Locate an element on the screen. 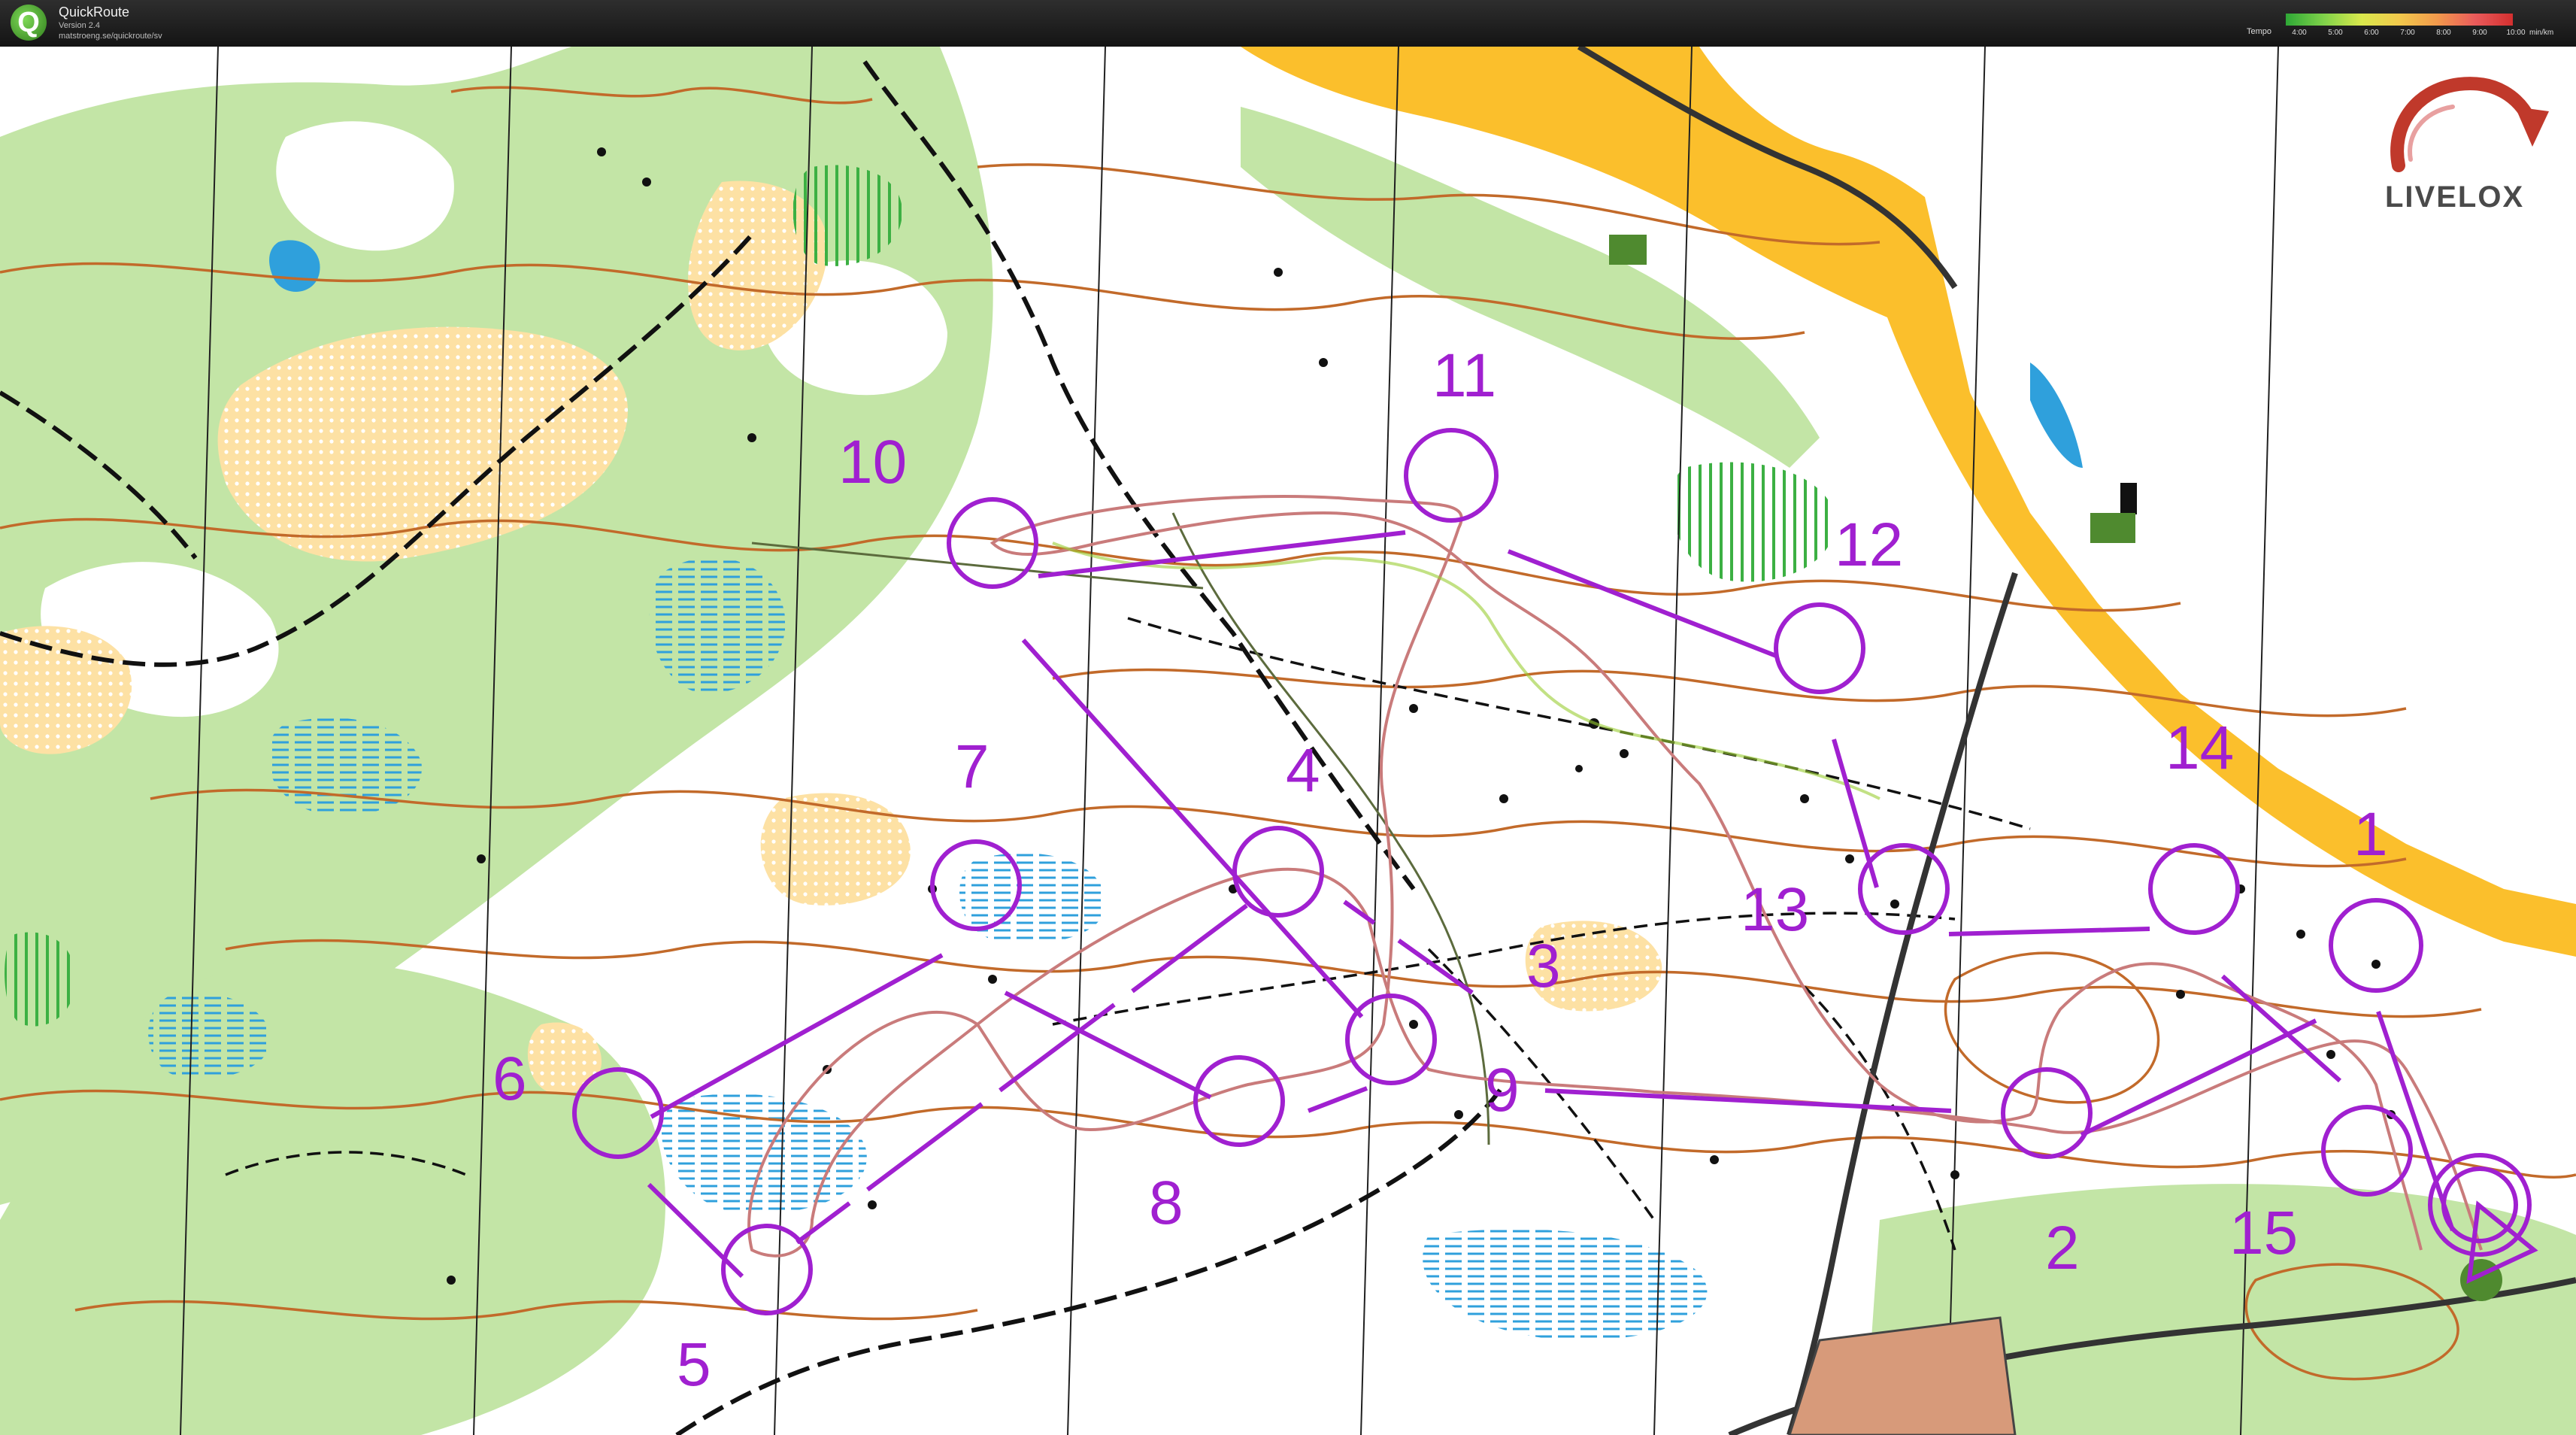 The width and height of the screenshot is (2576, 1435). control-number-12: 12 is located at coordinates (1869, 545).